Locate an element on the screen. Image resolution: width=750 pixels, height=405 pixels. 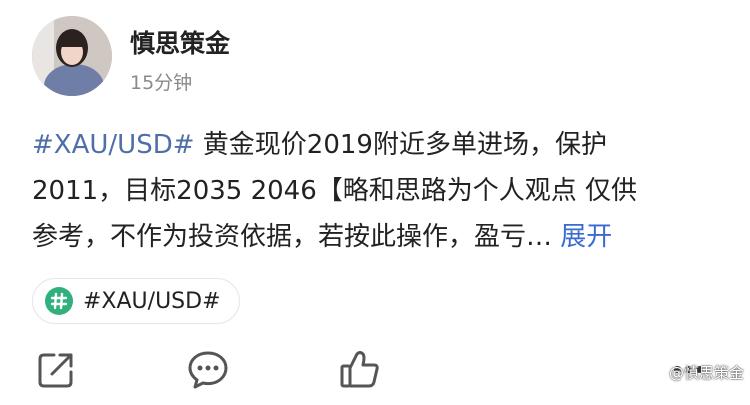
post-time: 15分钟 is located at coordinates (161, 83).